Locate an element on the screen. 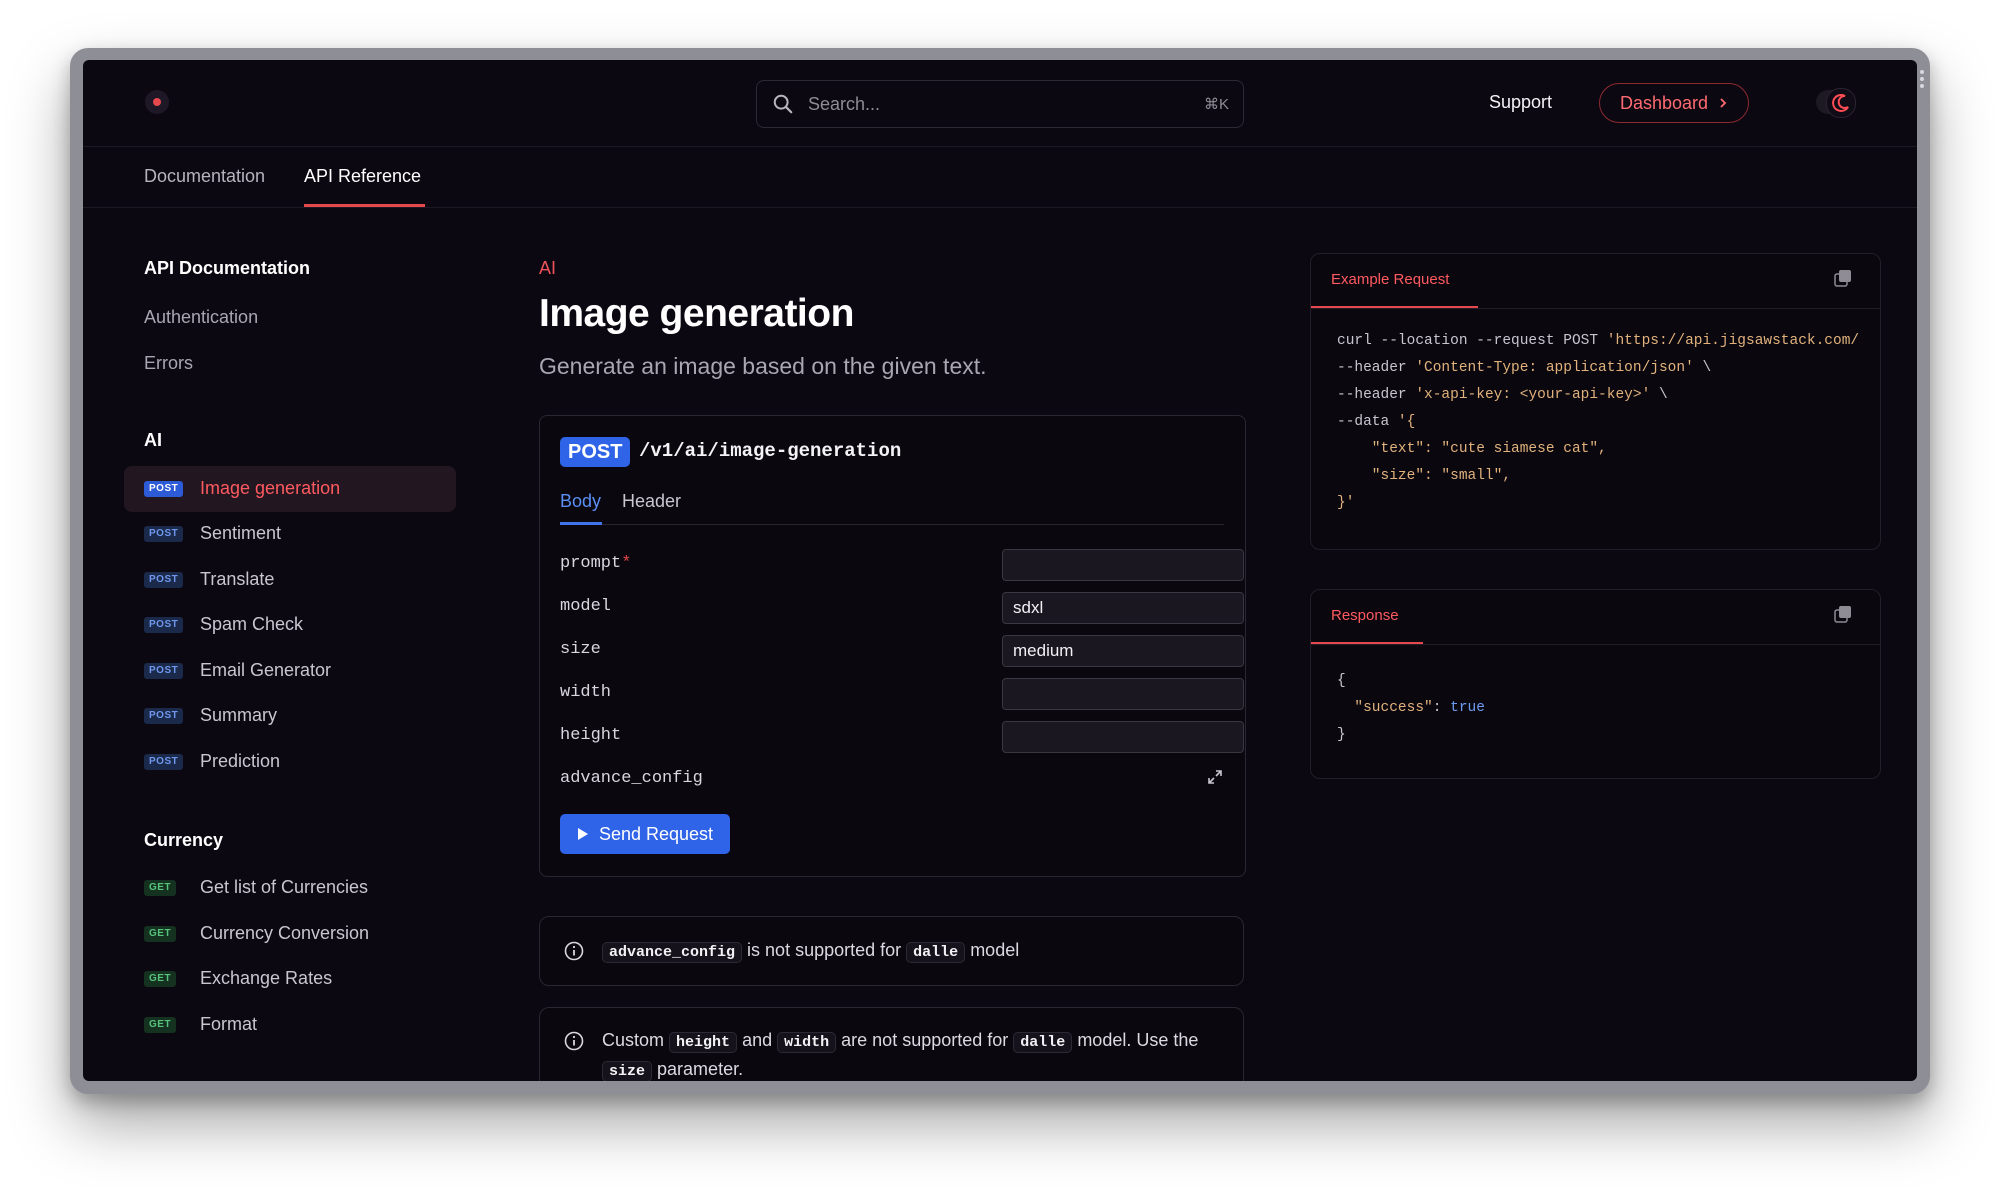  sidebar-item-label: Currency Conversion is located at coordinates (285, 933).